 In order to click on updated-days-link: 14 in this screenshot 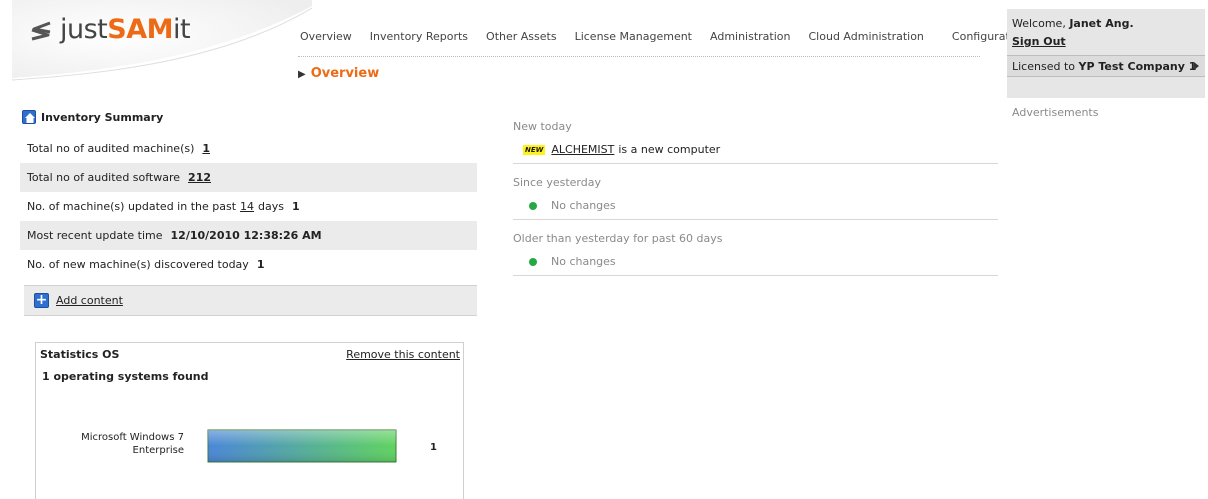, I will do `click(247, 206)`.